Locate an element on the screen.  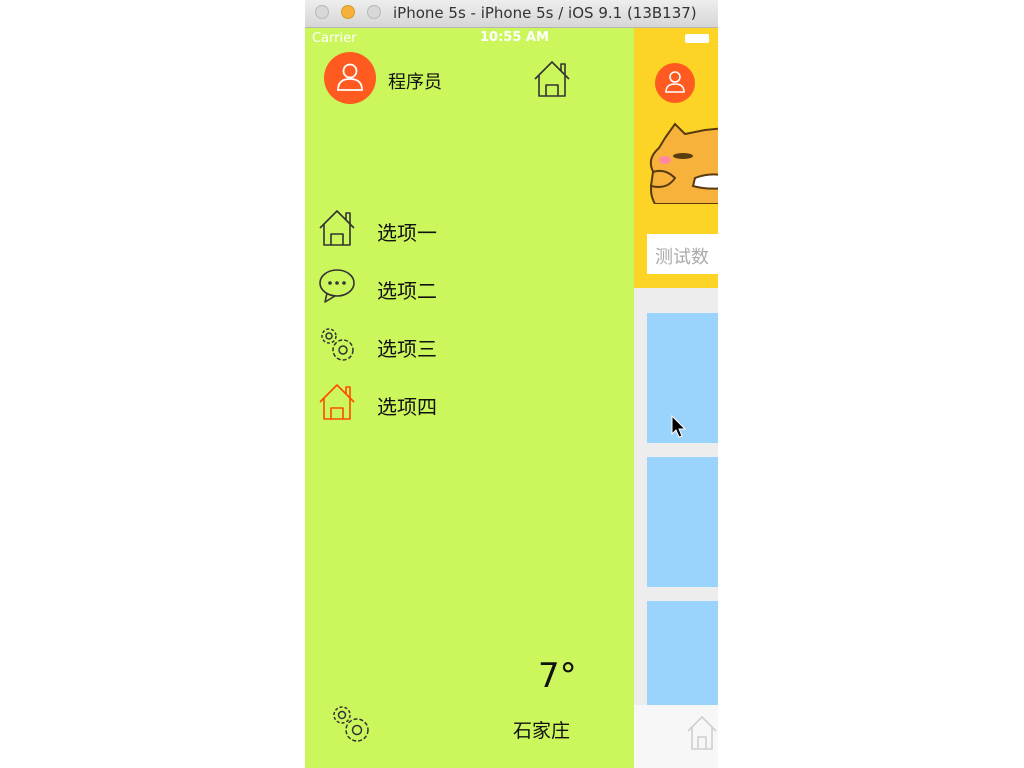
weather-temperature: 7° is located at coordinates (557, 676).